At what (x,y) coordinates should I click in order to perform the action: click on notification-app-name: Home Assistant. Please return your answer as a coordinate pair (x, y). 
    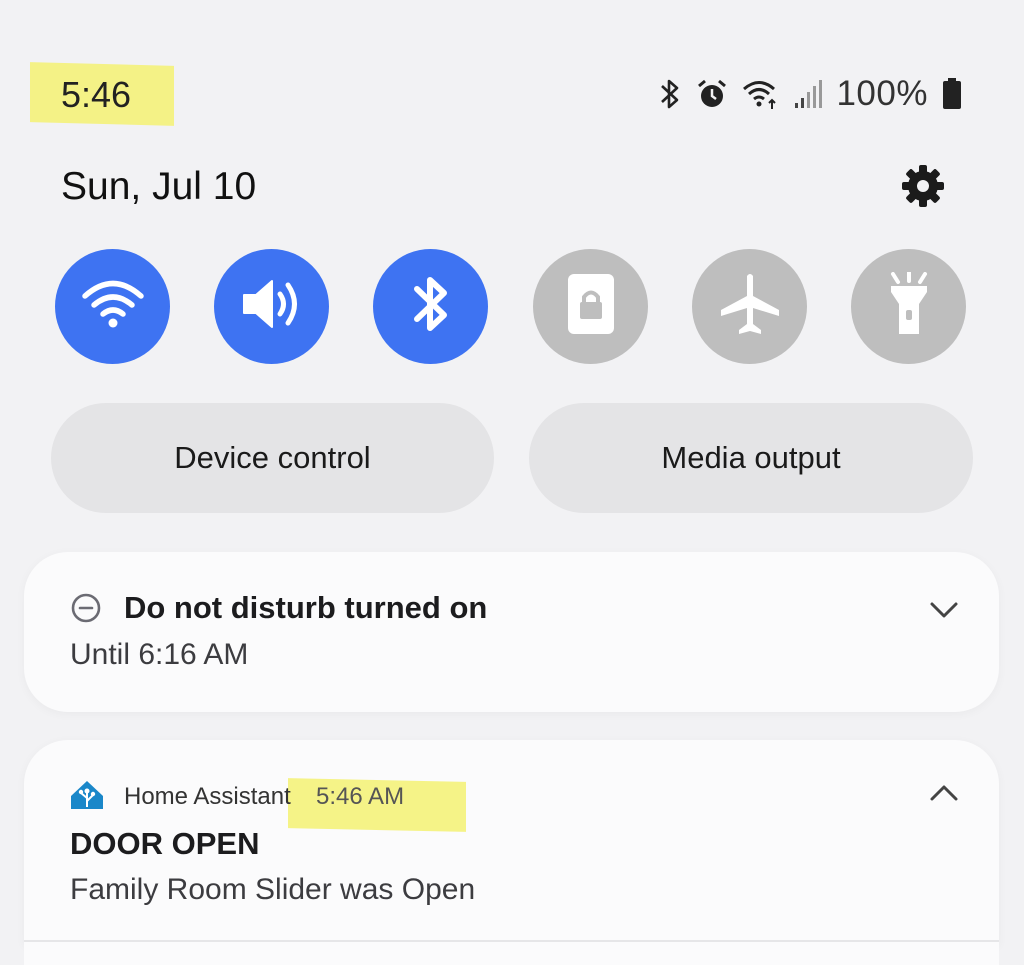
    Looking at the image, I should click on (207, 796).